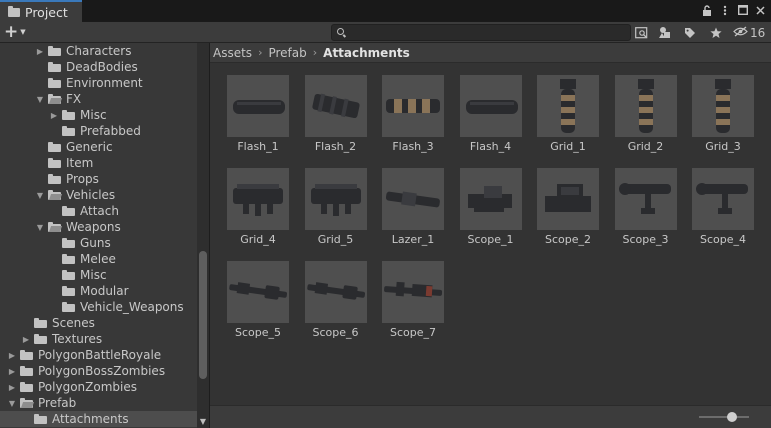 The image size is (771, 428). What do you see at coordinates (89, 147) in the screenshot?
I see `tree-item-label: Generic` at bounding box center [89, 147].